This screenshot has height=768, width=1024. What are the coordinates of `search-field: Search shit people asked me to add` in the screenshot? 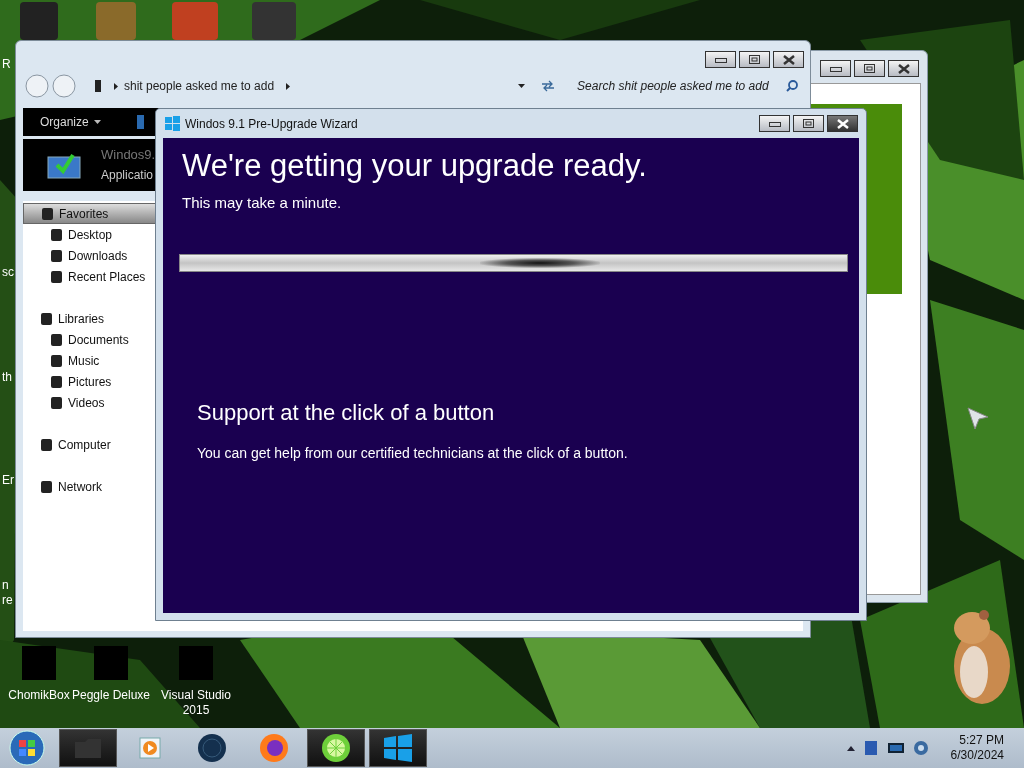 It's located at (687, 86).